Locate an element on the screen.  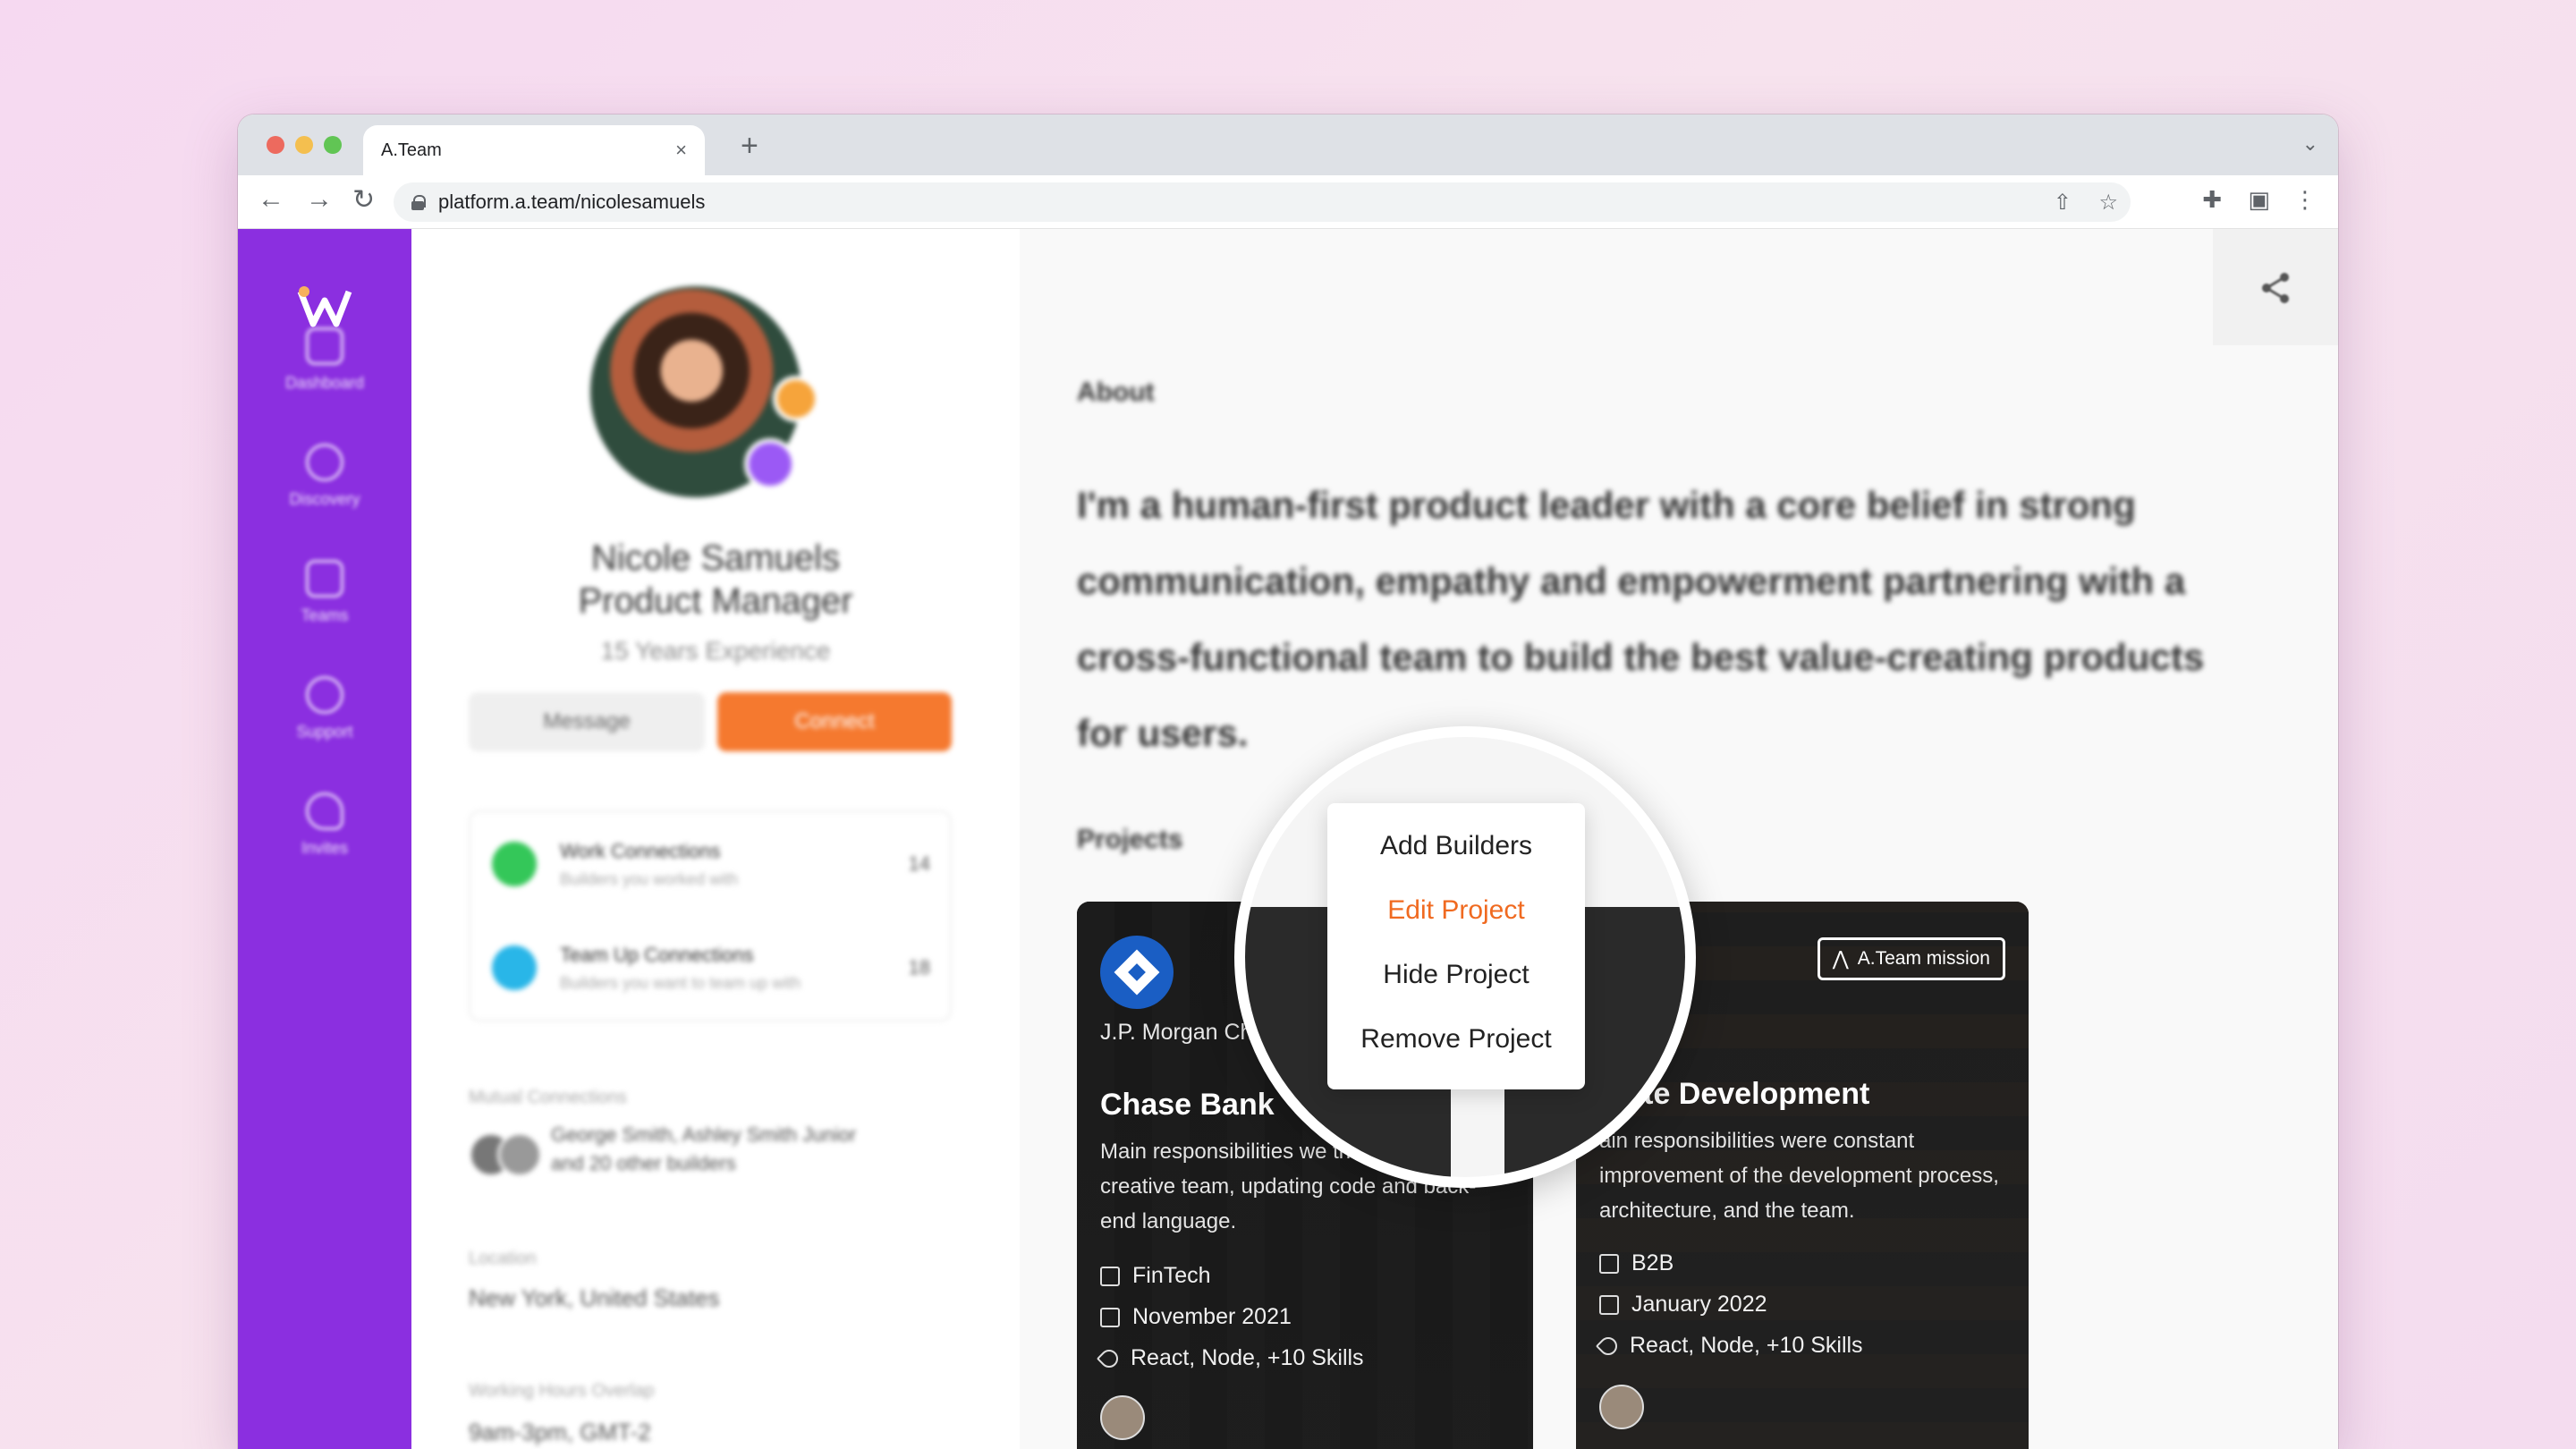
share-button is located at coordinates (2275, 287).